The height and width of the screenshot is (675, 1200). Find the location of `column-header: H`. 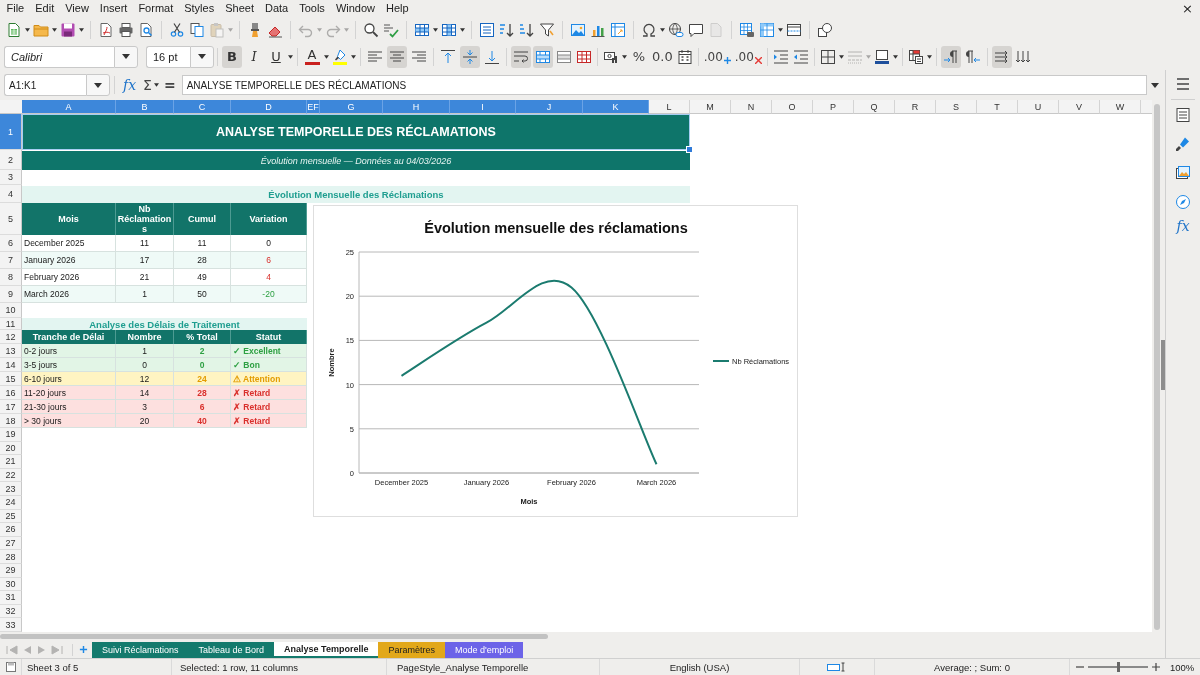

column-header: H is located at coordinates (416, 107).